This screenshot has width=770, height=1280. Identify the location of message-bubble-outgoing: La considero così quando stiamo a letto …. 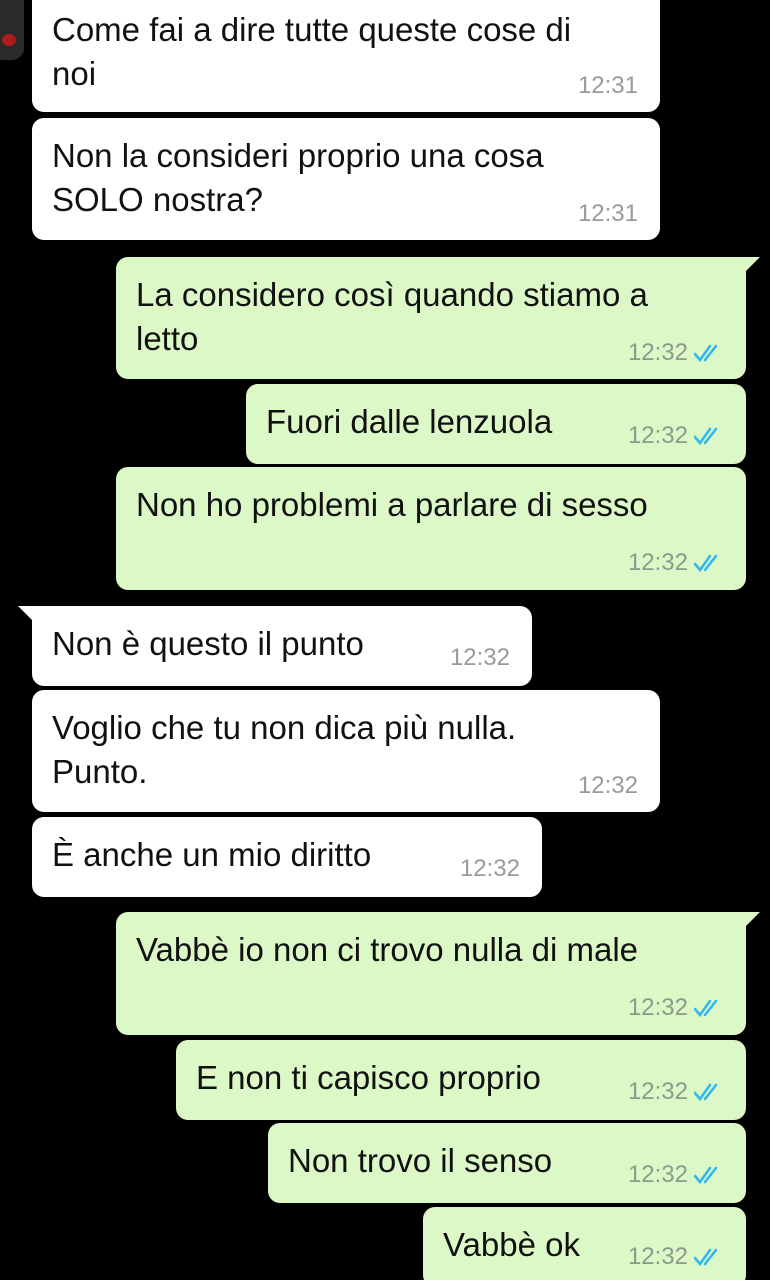
(438, 318).